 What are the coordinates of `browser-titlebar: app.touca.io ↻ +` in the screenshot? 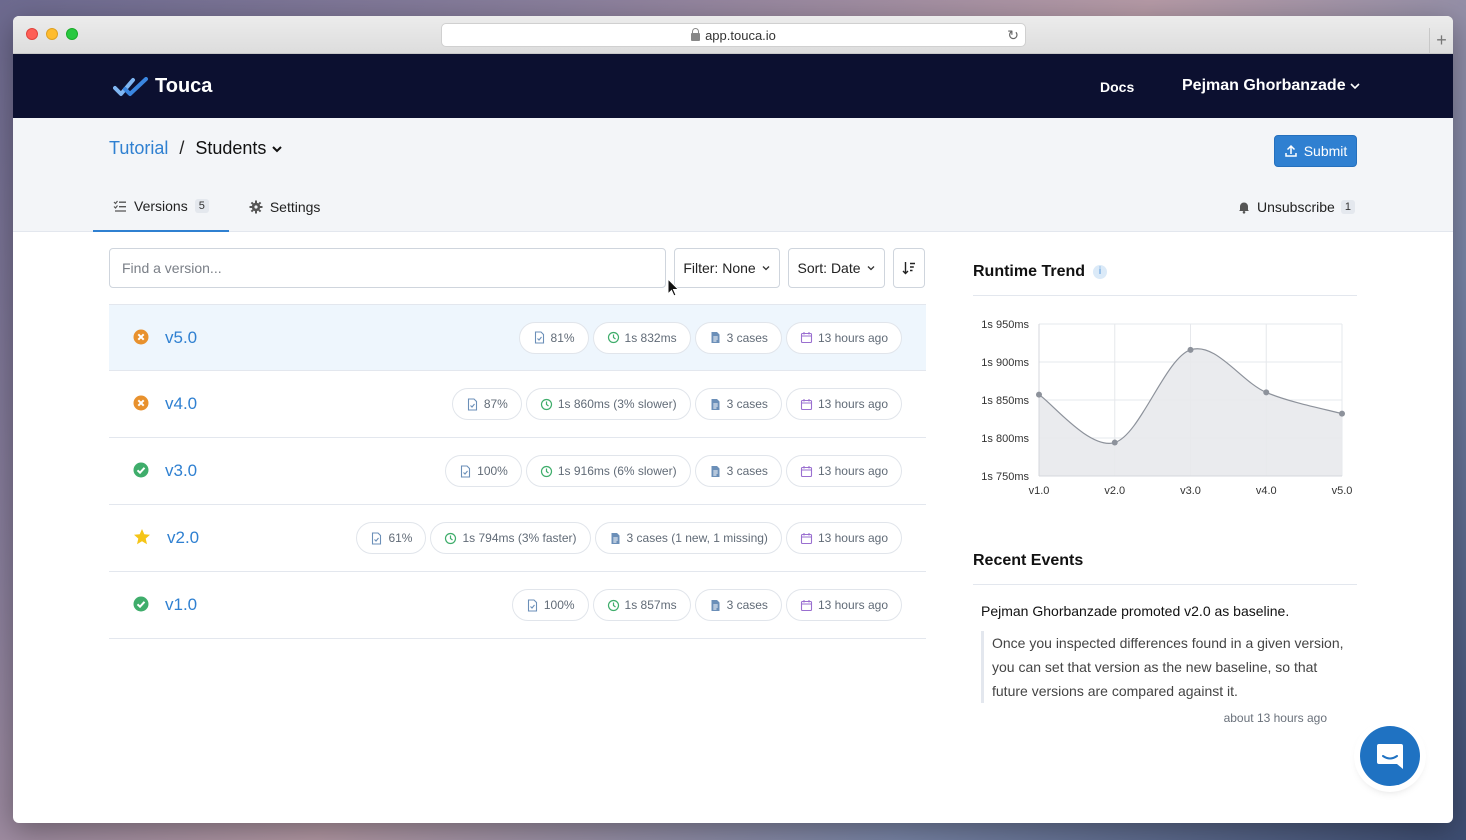 It's located at (733, 35).